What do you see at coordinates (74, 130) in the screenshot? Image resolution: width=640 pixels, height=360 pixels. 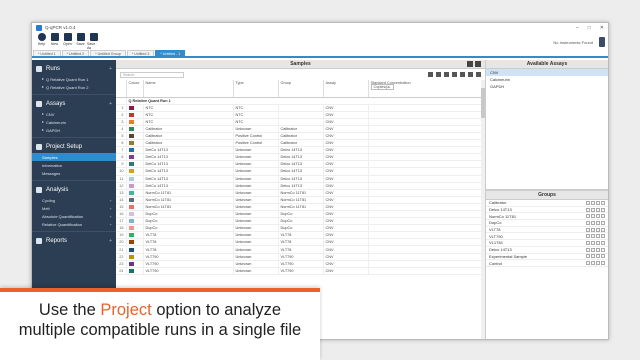 I see `sidebar-item-assay-gapdh: GAPDH` at bounding box center [74, 130].